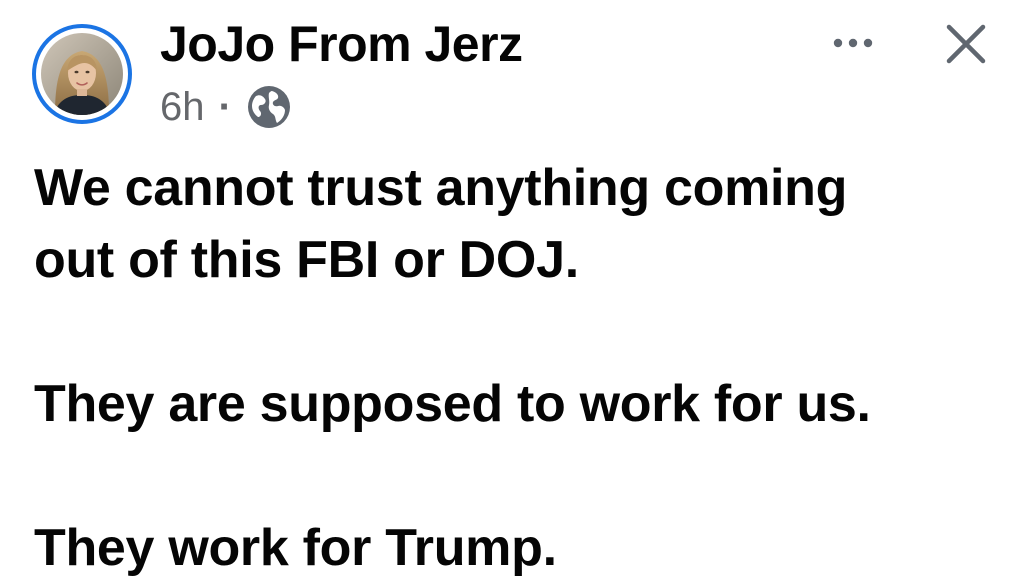 The height and width of the screenshot is (587, 1024). What do you see at coordinates (295, 548) in the screenshot?
I see `post-line: They work for Trump.` at bounding box center [295, 548].